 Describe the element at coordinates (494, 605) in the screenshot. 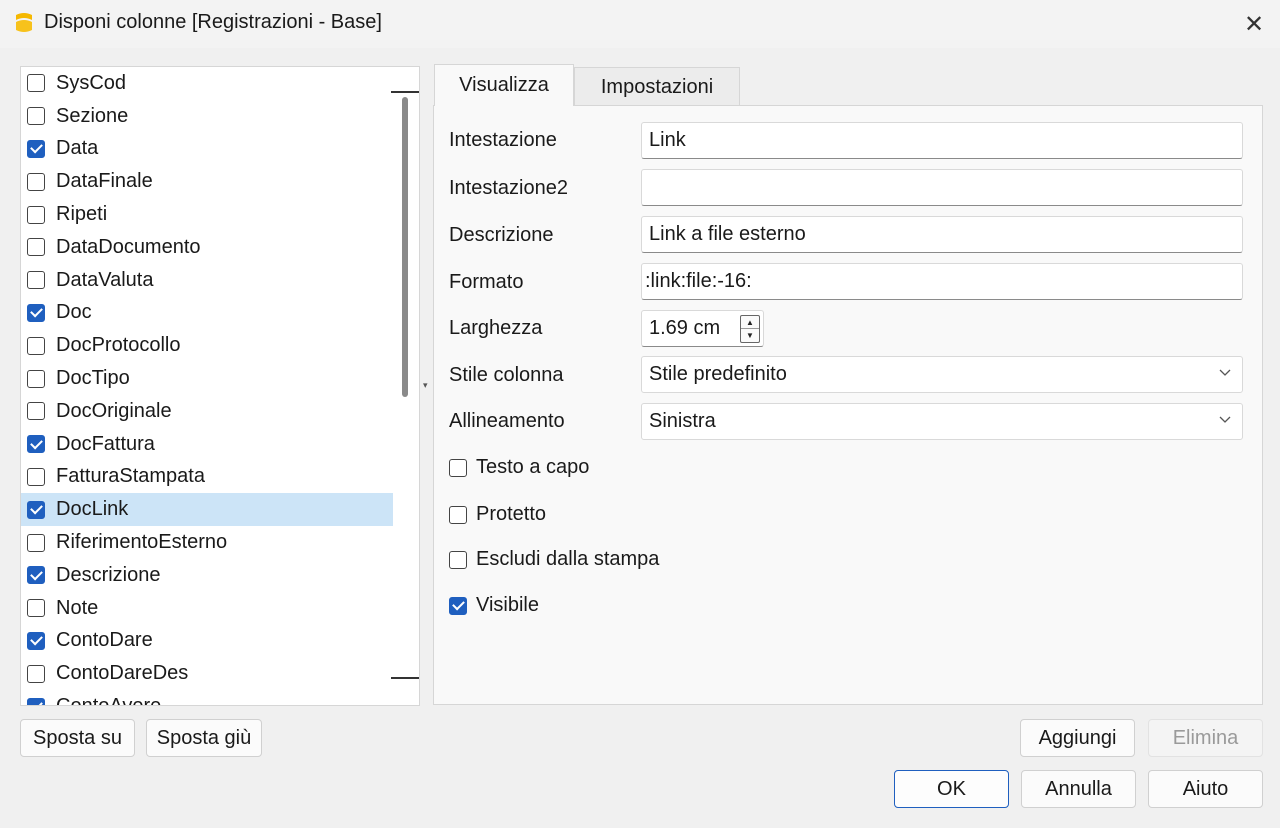

I see `option-visibile: Visibile` at that location.